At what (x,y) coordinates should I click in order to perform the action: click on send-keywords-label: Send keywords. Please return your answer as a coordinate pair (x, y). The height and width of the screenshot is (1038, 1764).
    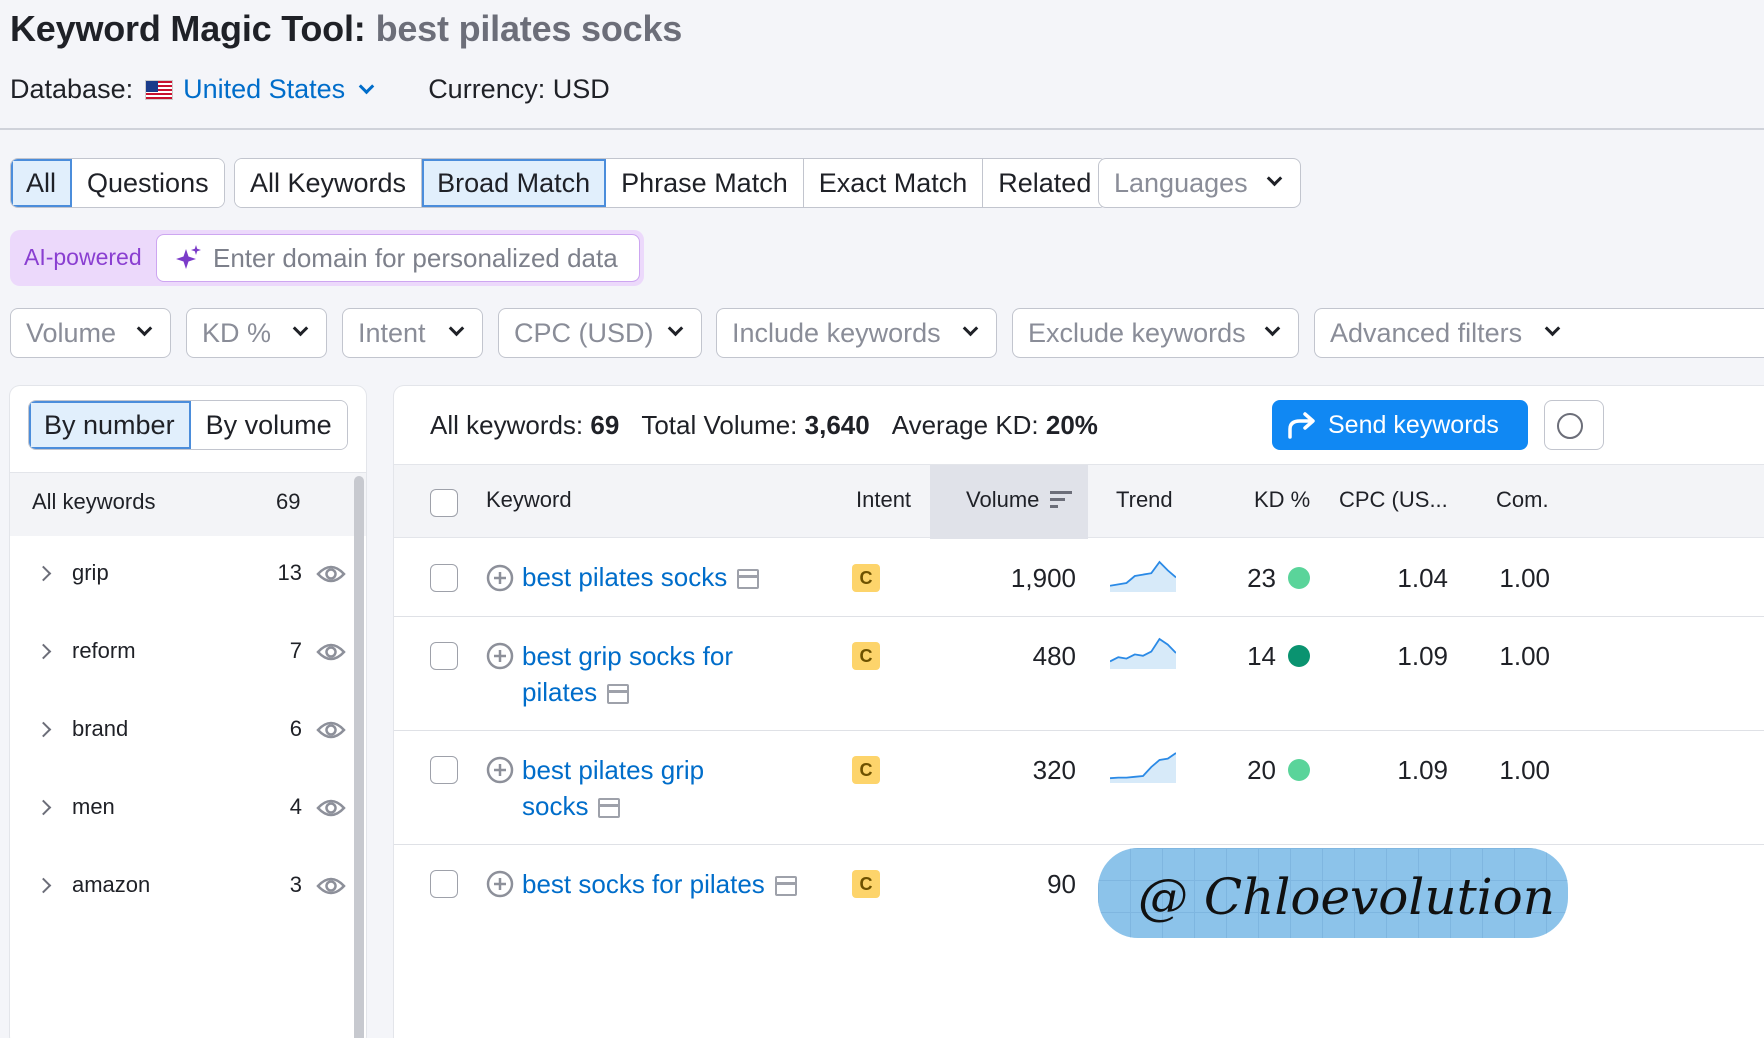
    Looking at the image, I should click on (1413, 424).